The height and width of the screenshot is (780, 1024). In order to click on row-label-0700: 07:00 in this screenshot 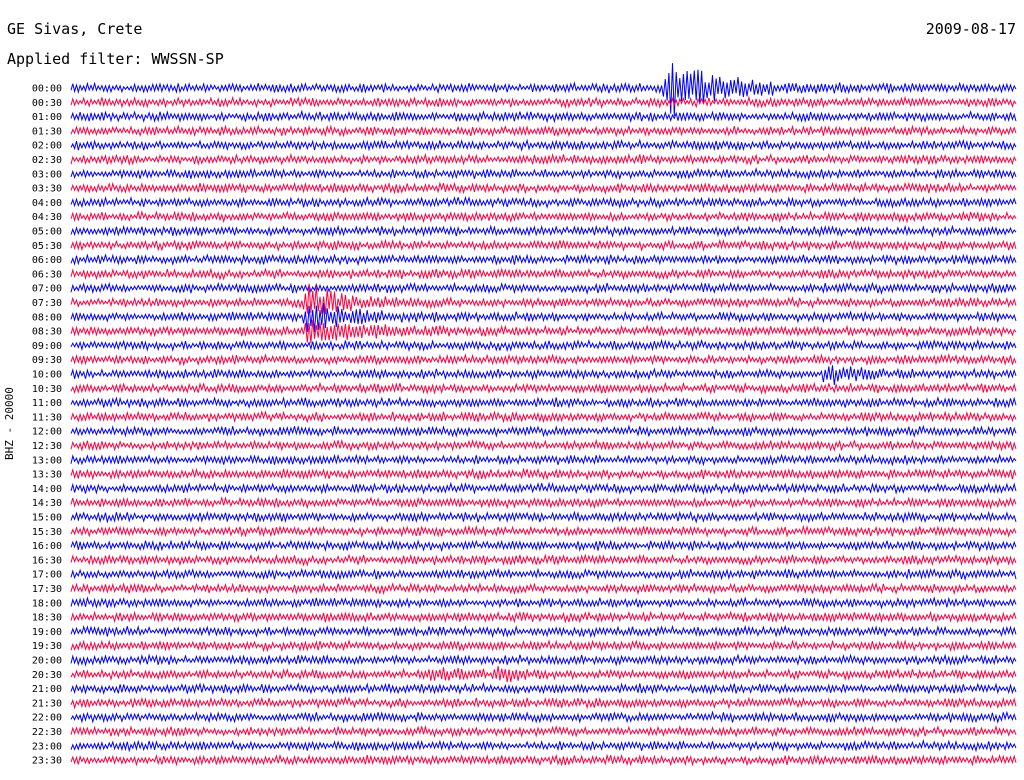, I will do `click(47, 289)`.